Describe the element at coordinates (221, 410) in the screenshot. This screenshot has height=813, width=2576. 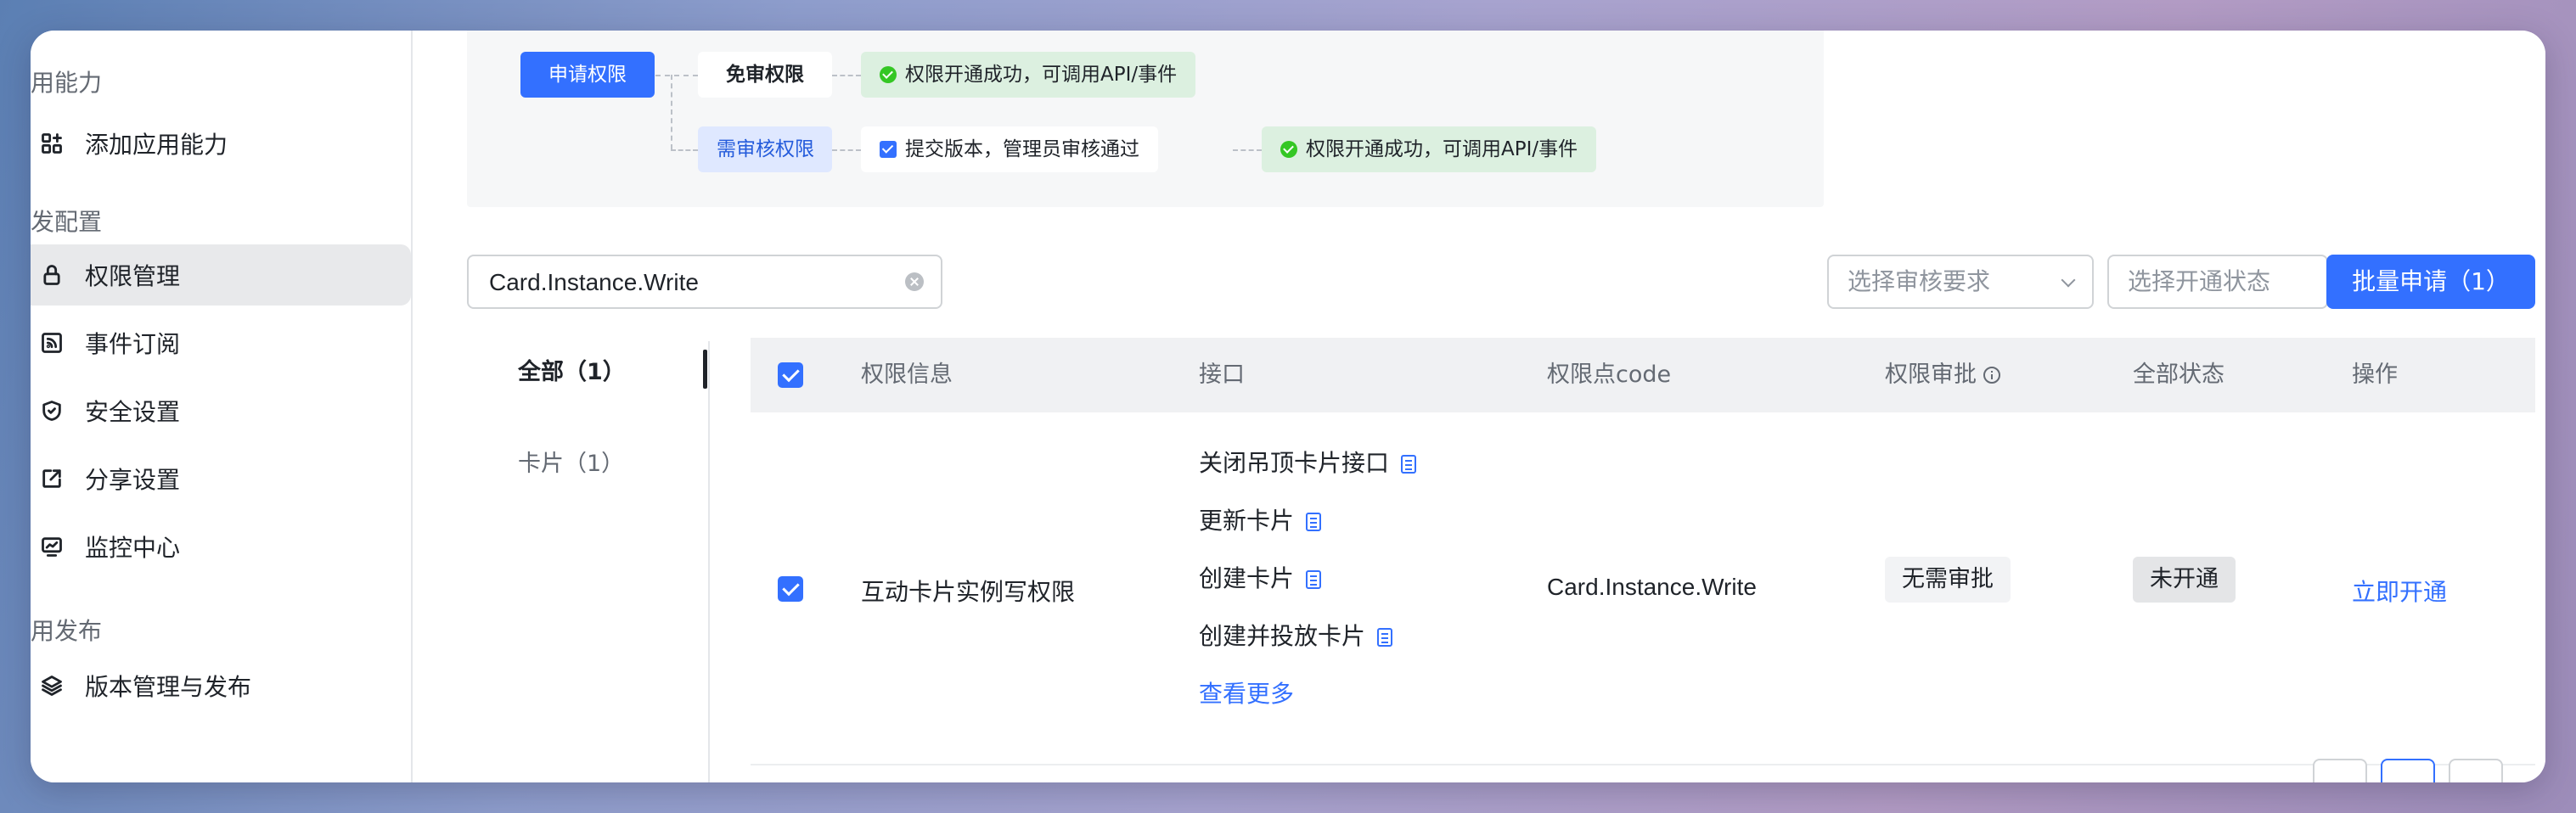
I see `sidebar-item-security: 安全设置` at that location.